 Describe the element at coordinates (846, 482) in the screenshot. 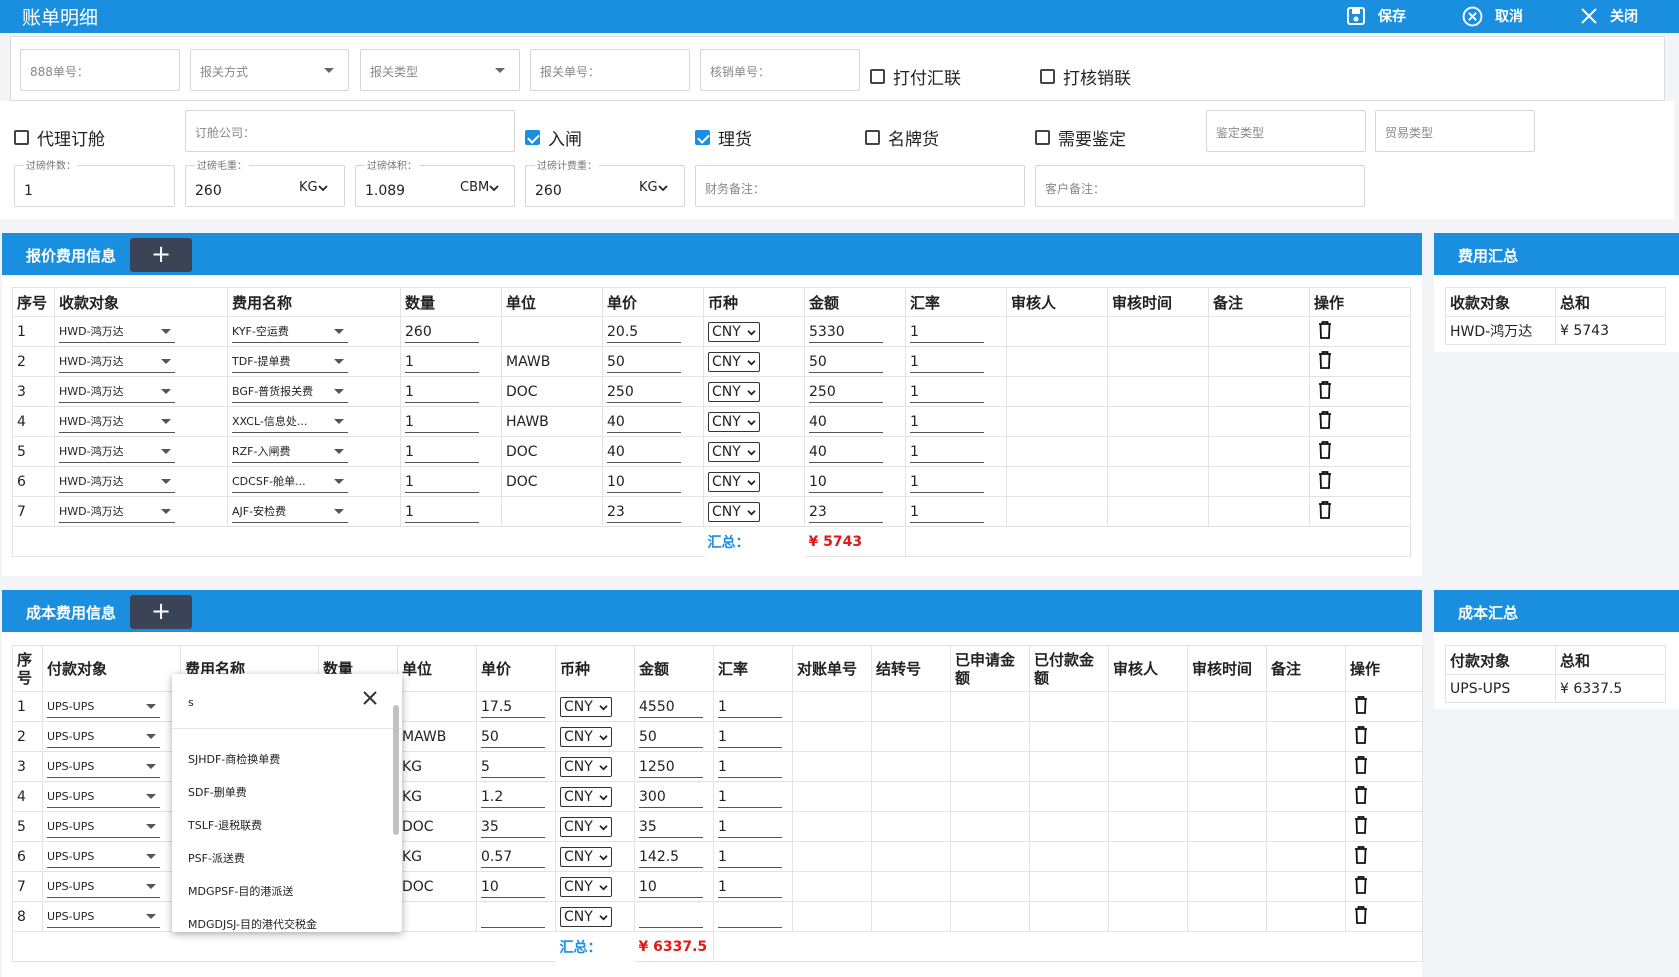

I see `amount-input: 10` at that location.